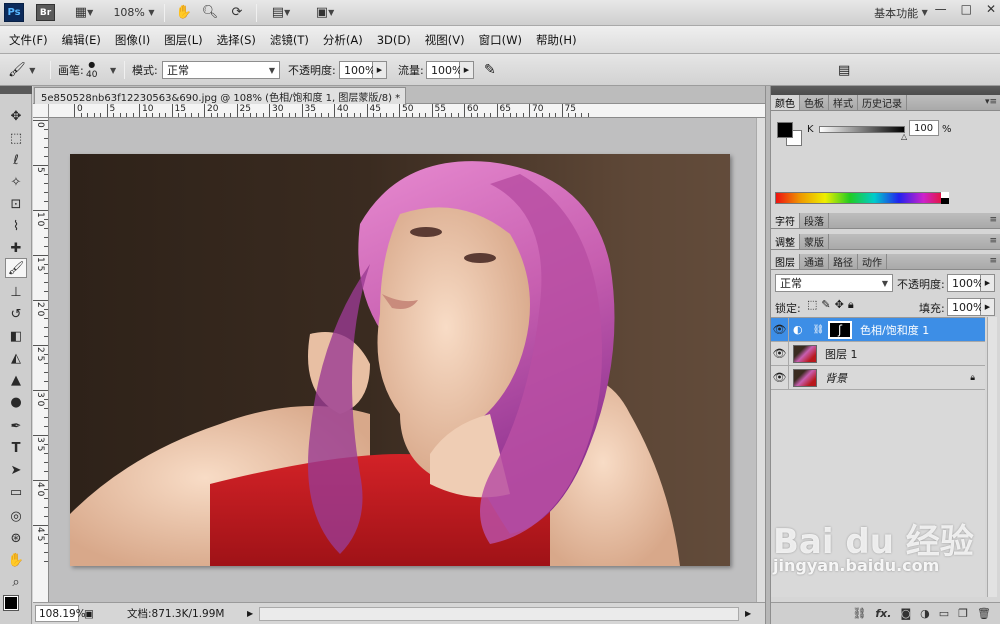  I want to click on gradient-tool-icon: ◭, so click(16, 358).